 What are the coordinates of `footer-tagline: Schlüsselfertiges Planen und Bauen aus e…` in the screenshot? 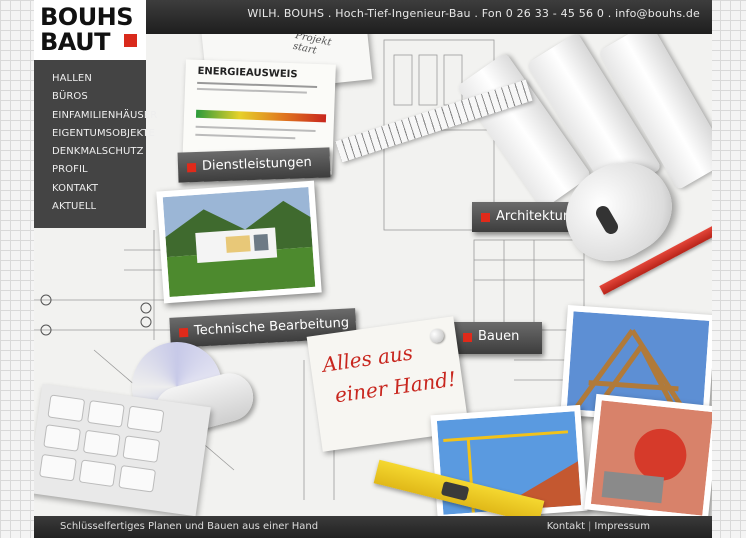 It's located at (189, 526).